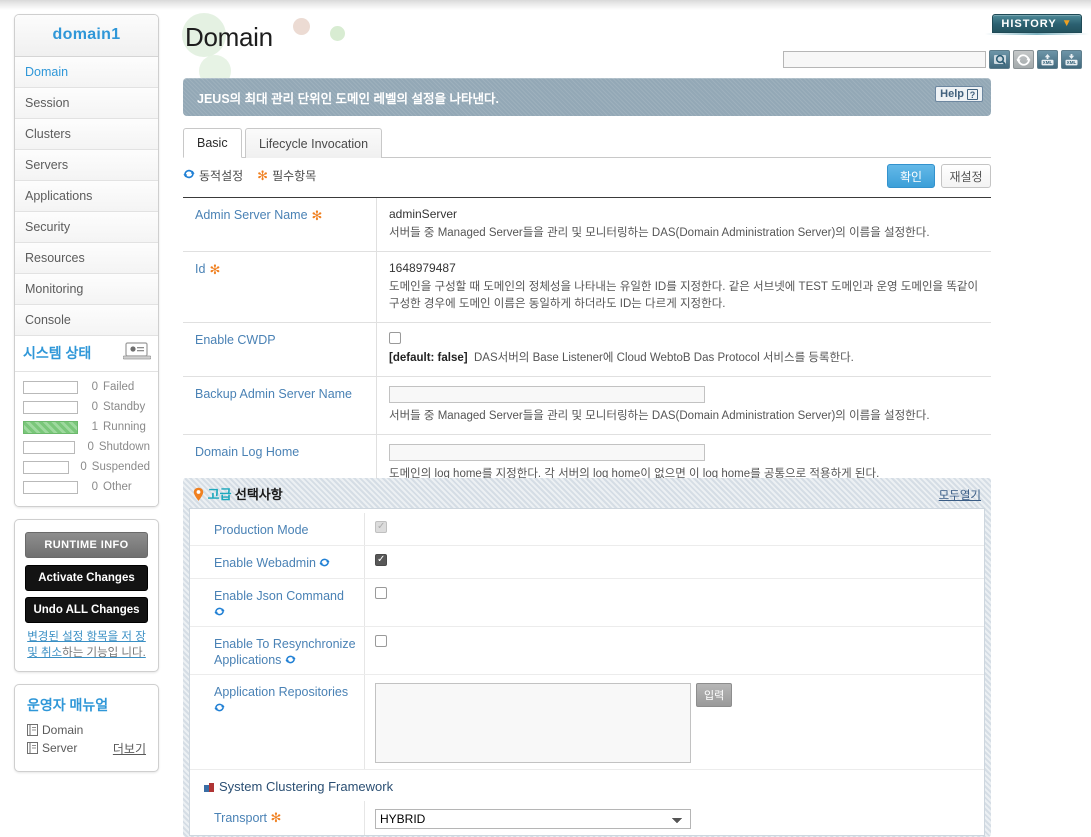  I want to click on manual-label-server: Server, so click(60, 748).